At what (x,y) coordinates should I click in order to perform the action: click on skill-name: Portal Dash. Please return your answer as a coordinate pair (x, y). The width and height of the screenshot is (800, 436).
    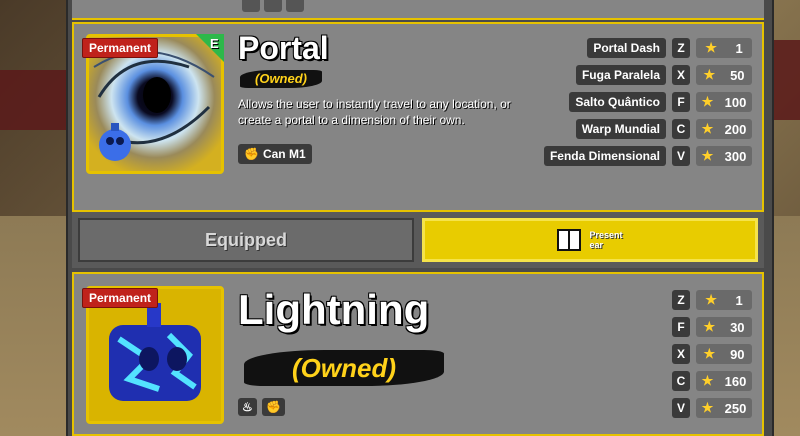
    Looking at the image, I should click on (626, 48).